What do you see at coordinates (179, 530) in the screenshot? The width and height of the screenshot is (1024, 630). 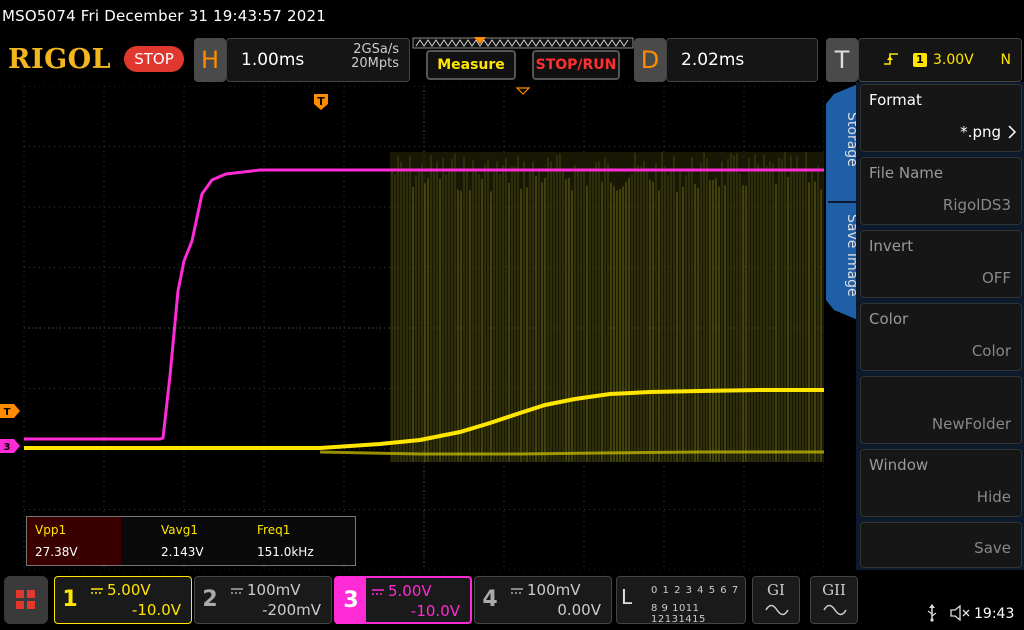 I see `measurement-name: Vavg1` at bounding box center [179, 530].